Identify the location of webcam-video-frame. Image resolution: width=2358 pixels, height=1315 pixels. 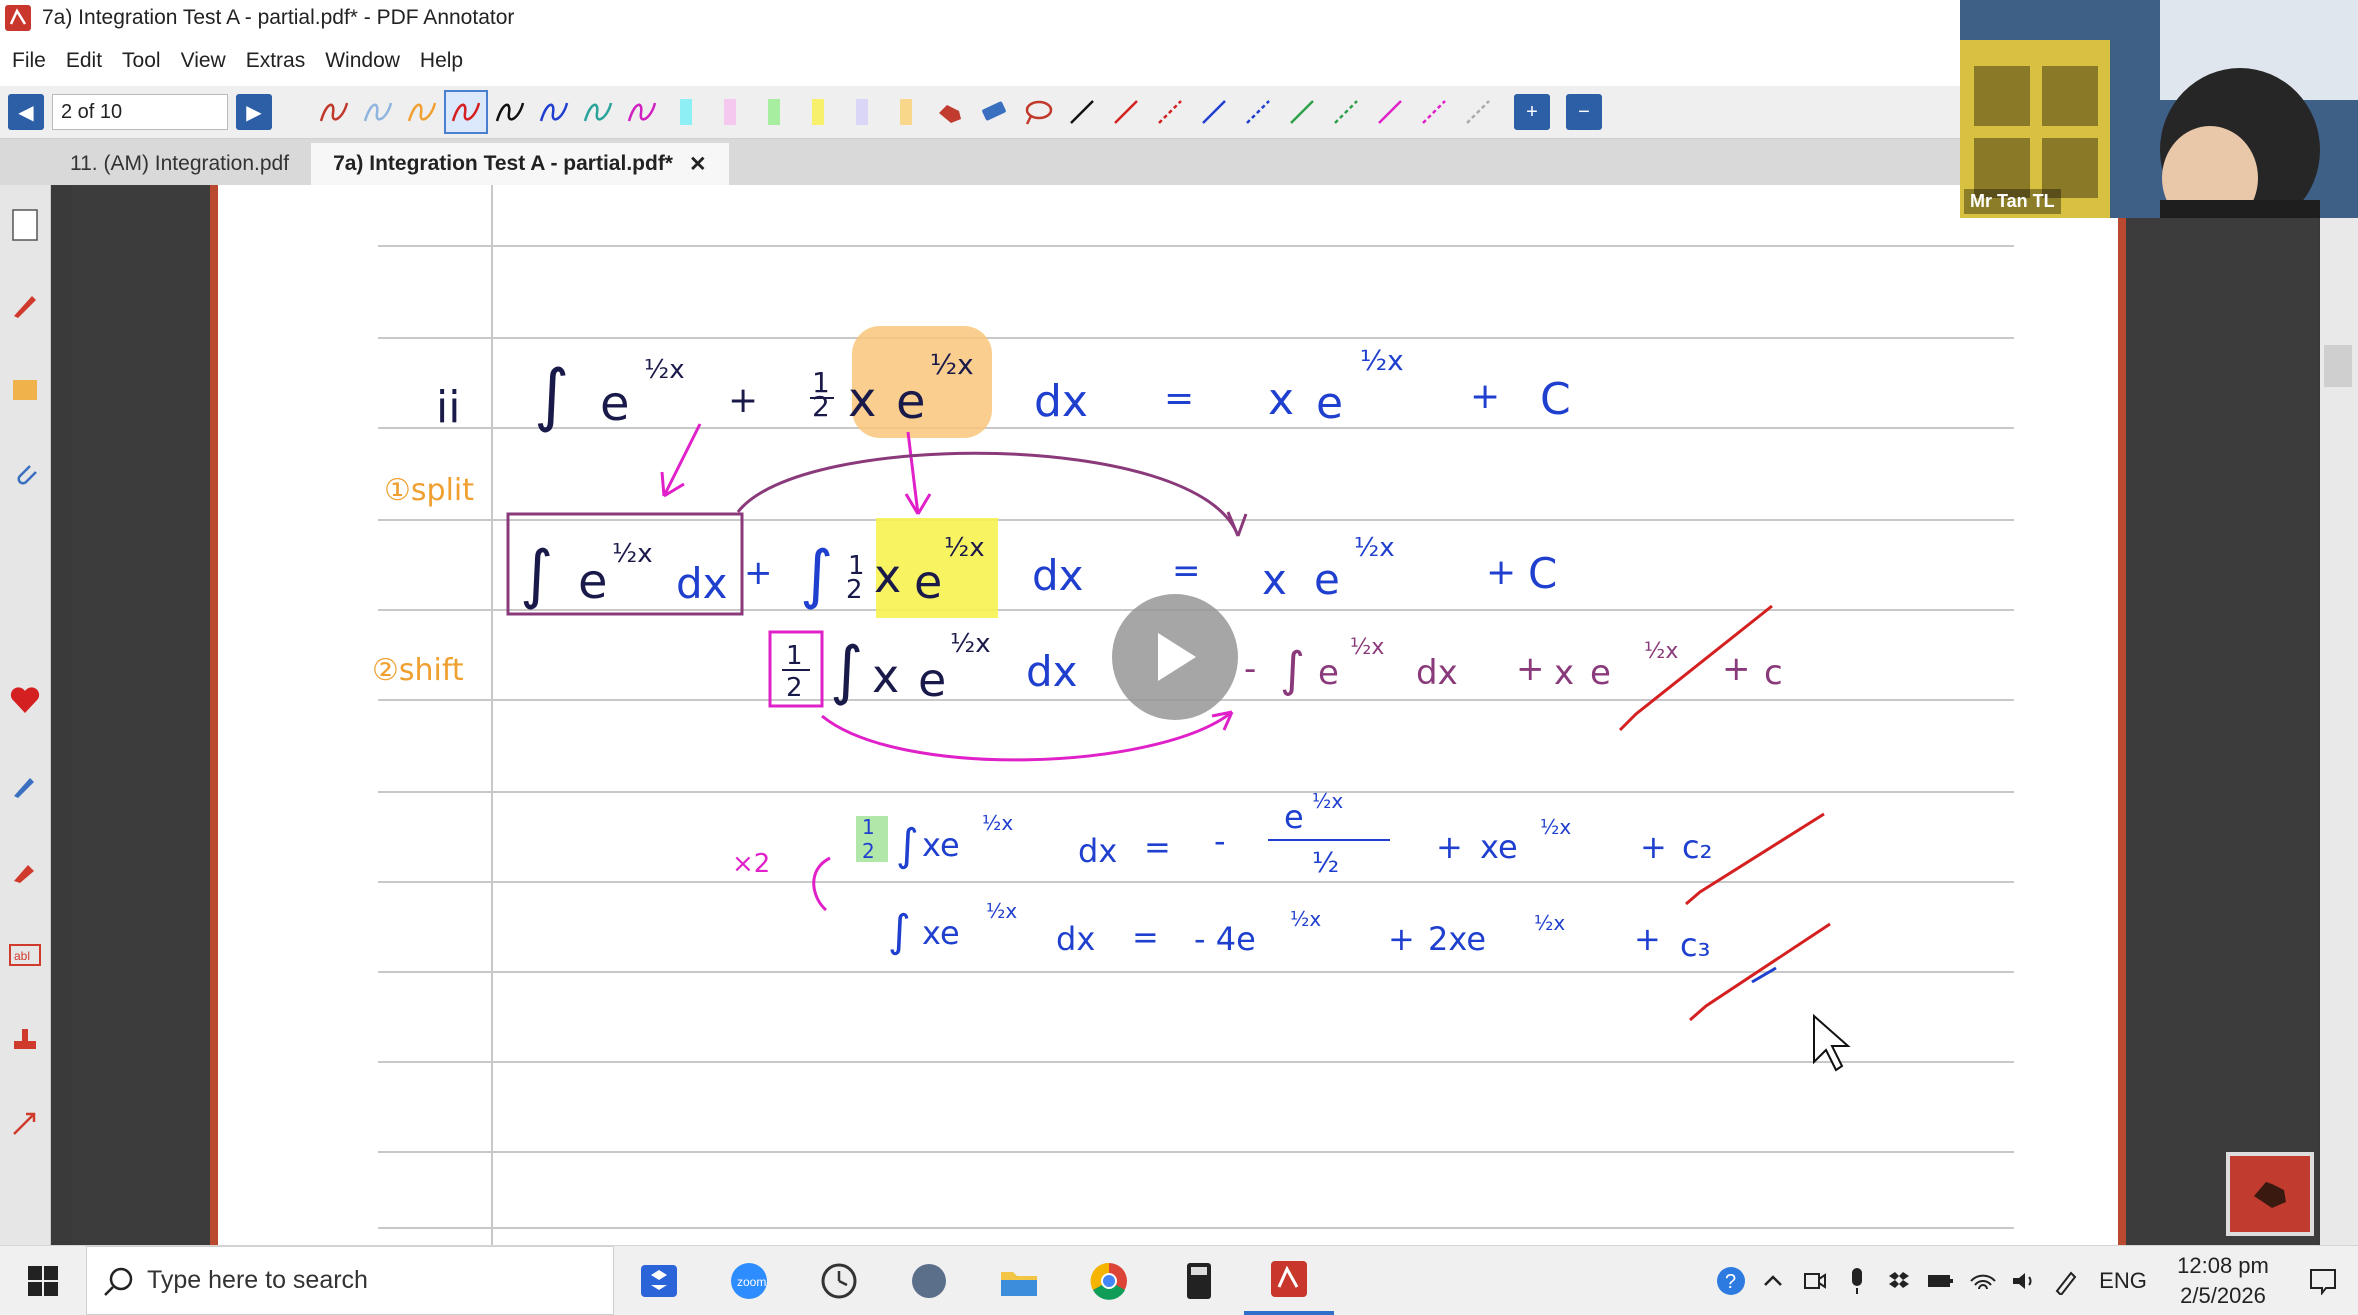
(2159, 109).